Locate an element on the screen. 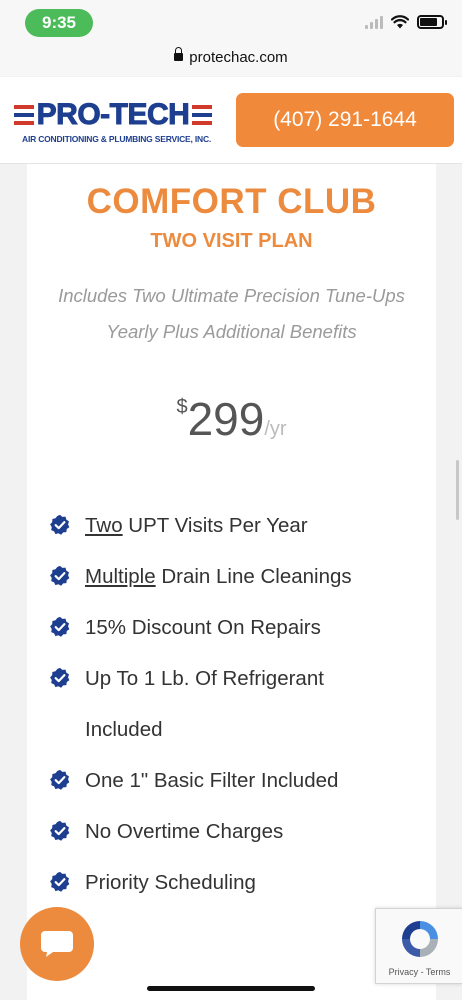  feature-text: Up To 1 Lb. Of Refrigerant Included is located at coordinates (204, 704).